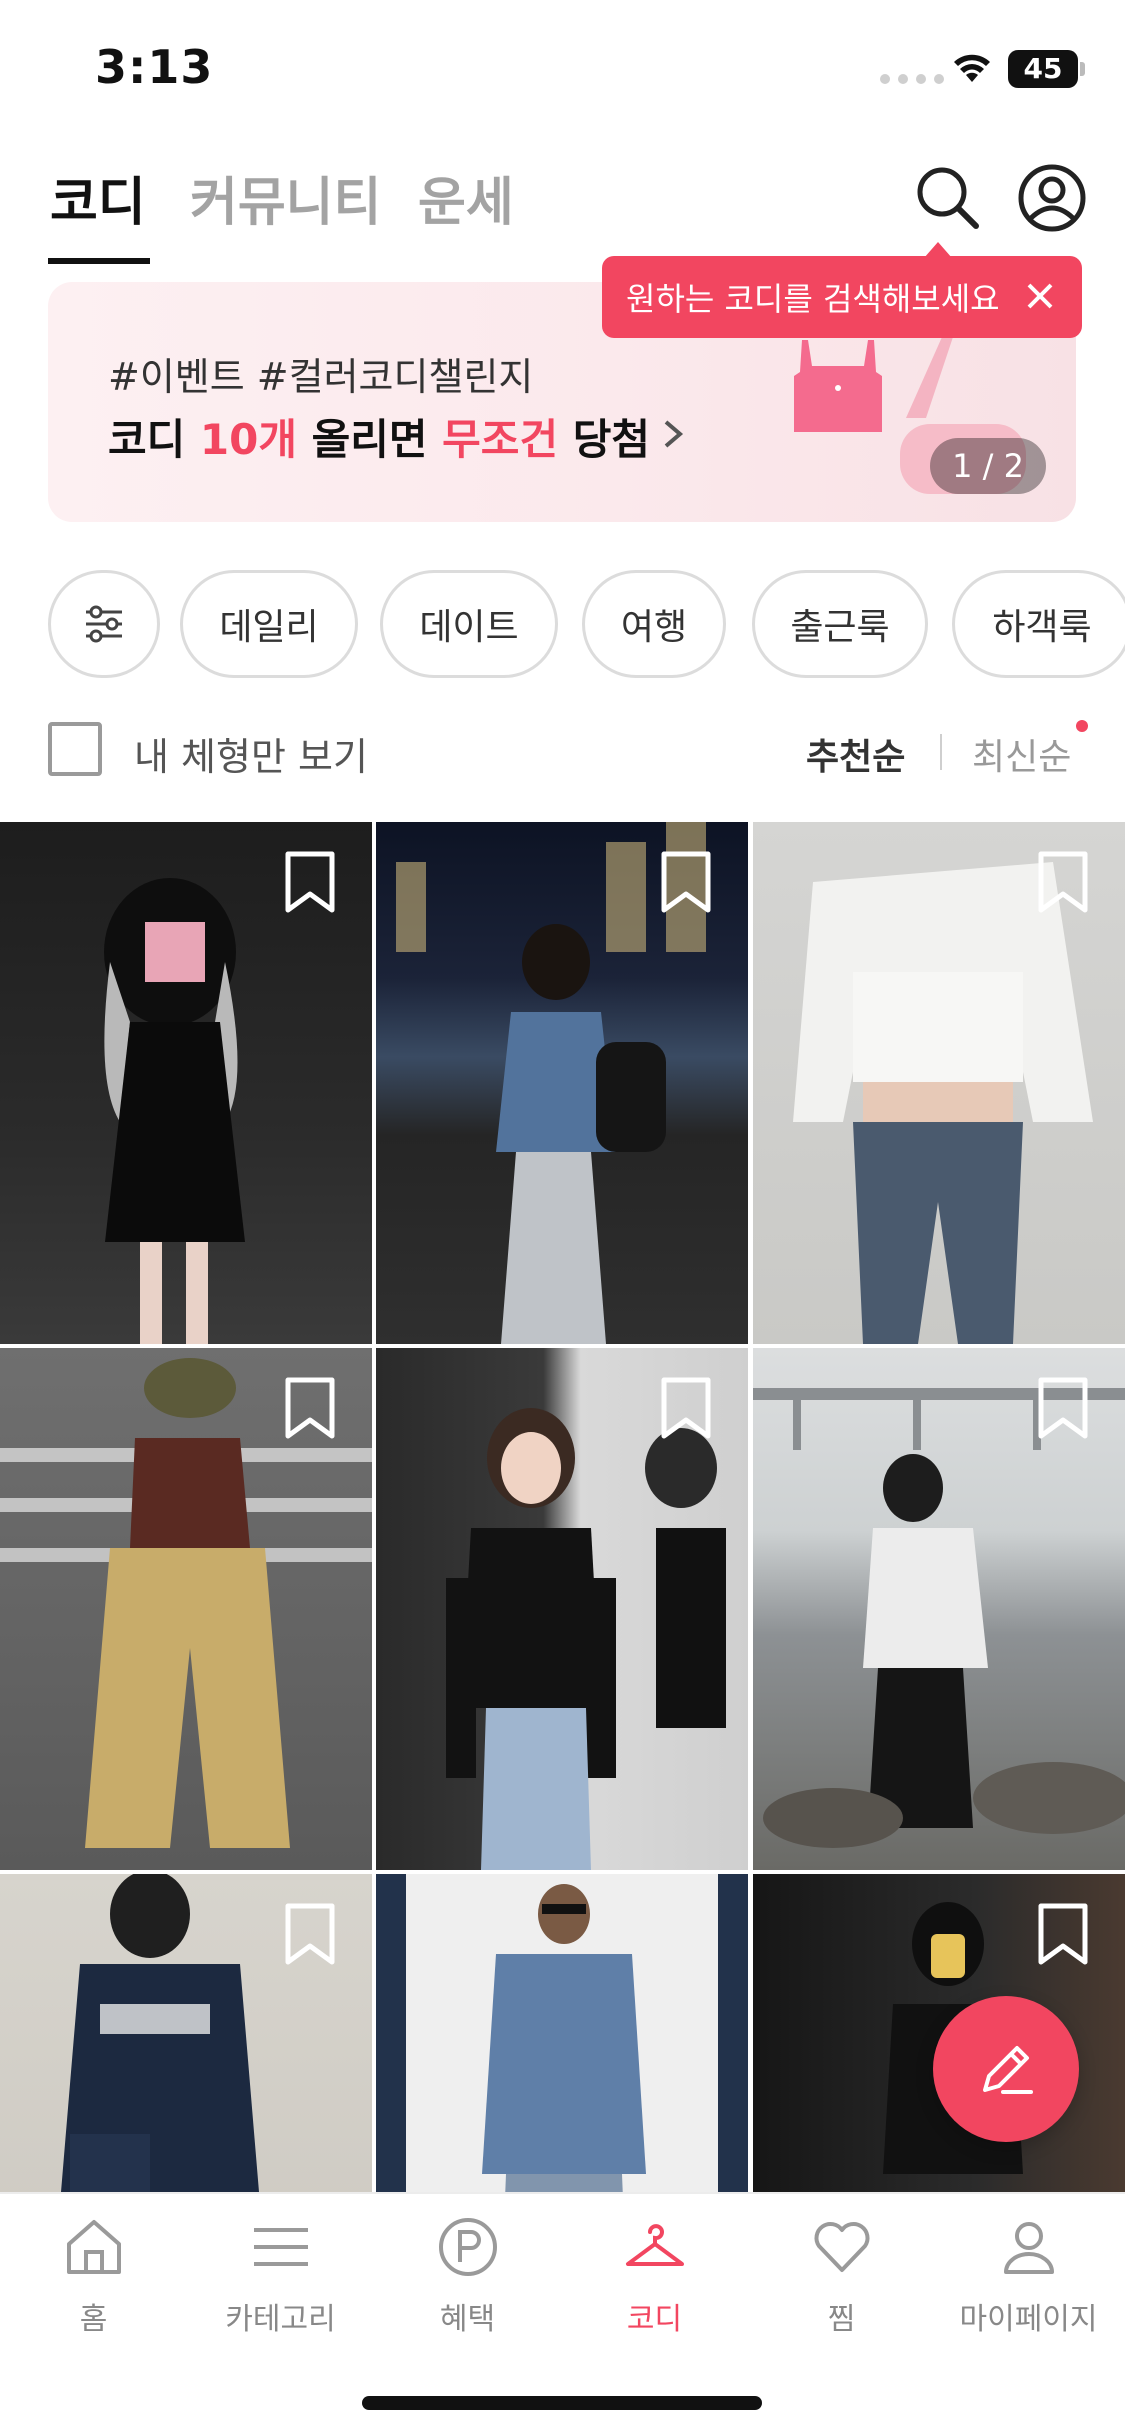 The width and height of the screenshot is (1125, 2436). What do you see at coordinates (1021, 754) in the screenshot?
I see `sort-newest: 최신순` at bounding box center [1021, 754].